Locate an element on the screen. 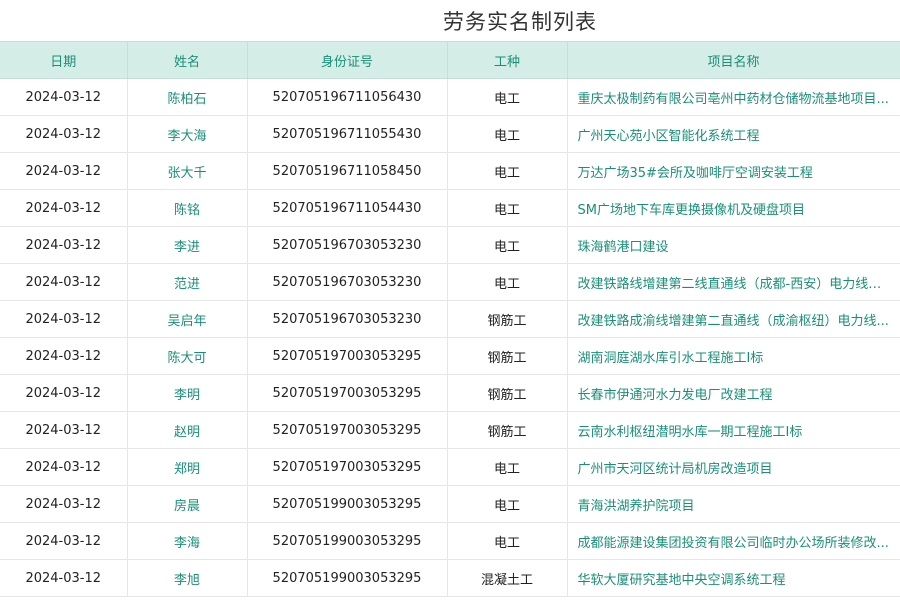 Image resolution: width=900 pixels, height=600 pixels. table-row: 2024-03-12 李进 520705196703053230 电工 珠海鹤港口建设 is located at coordinates (450, 245).